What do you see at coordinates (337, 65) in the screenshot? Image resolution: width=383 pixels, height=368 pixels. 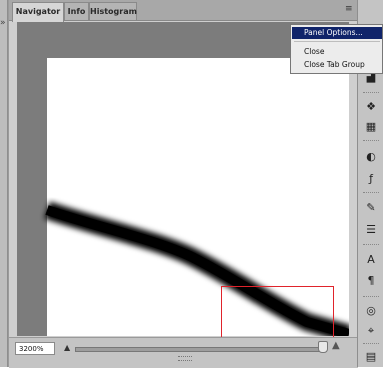 I see `menu-item-close-tab-group: Close Tab Group` at bounding box center [337, 65].